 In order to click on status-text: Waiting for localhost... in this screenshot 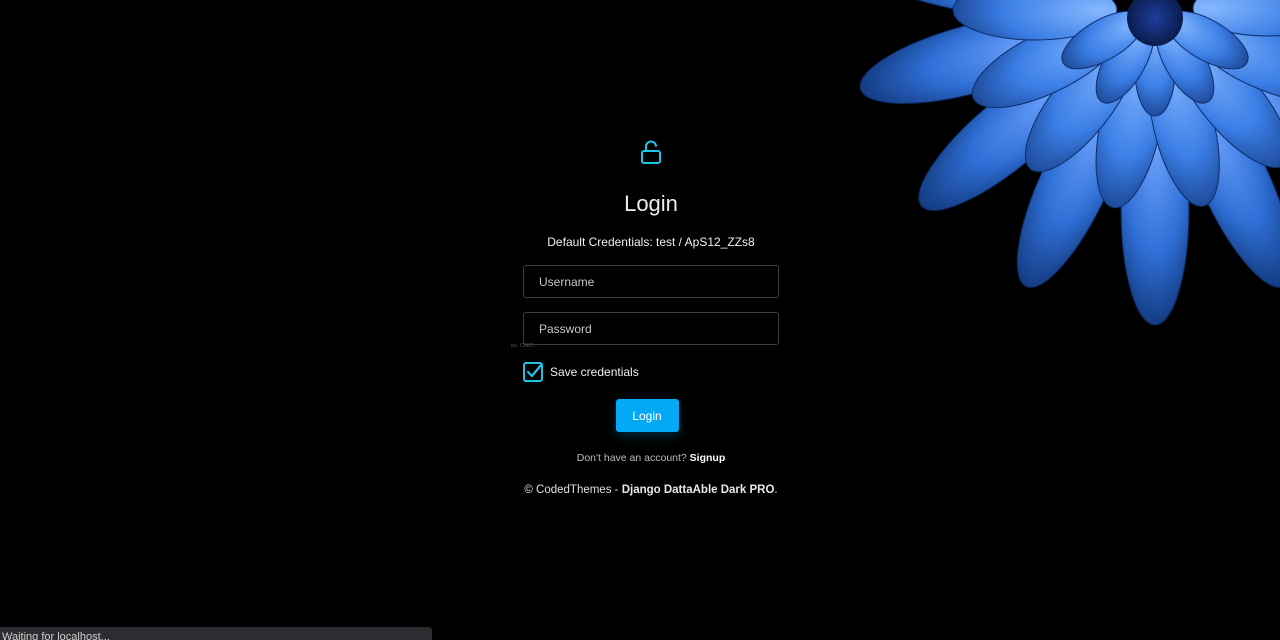, I will do `click(56, 635)`.